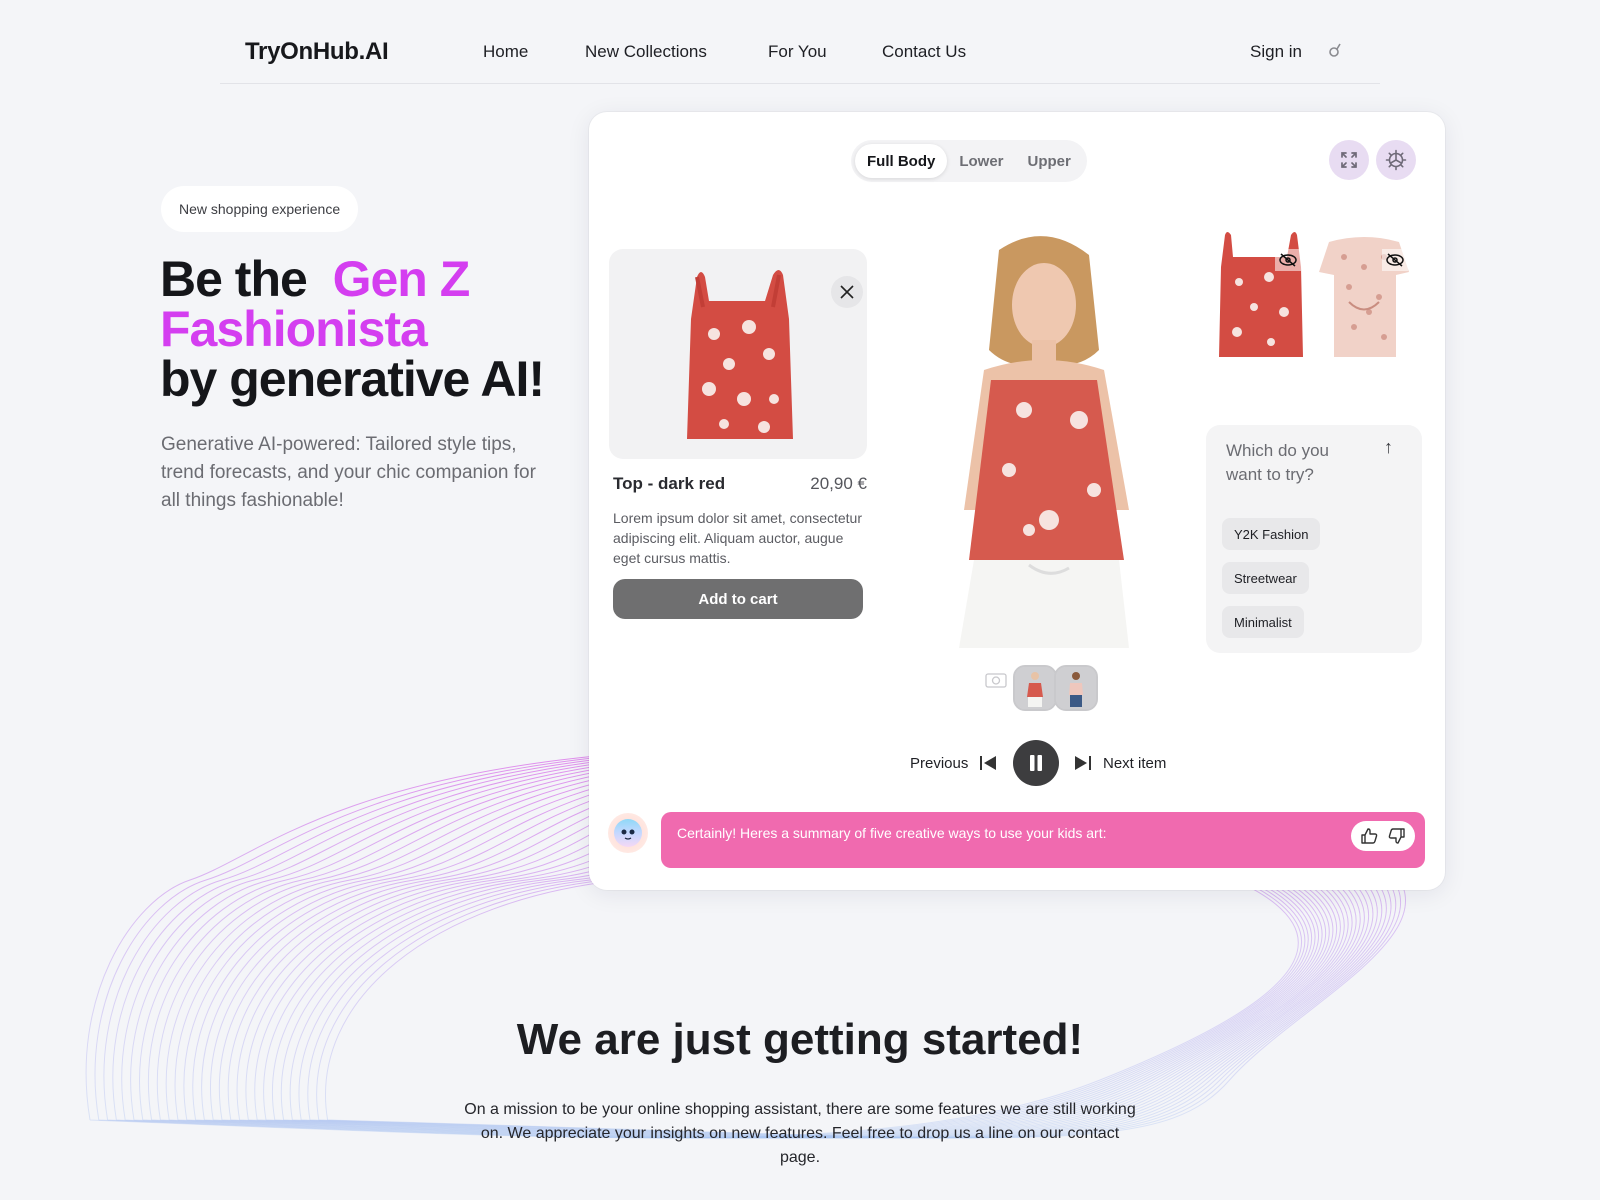 This screenshot has width=1600, height=1200. Describe the element at coordinates (1134, 763) in the screenshot. I see `next-item-button: Next item` at that location.